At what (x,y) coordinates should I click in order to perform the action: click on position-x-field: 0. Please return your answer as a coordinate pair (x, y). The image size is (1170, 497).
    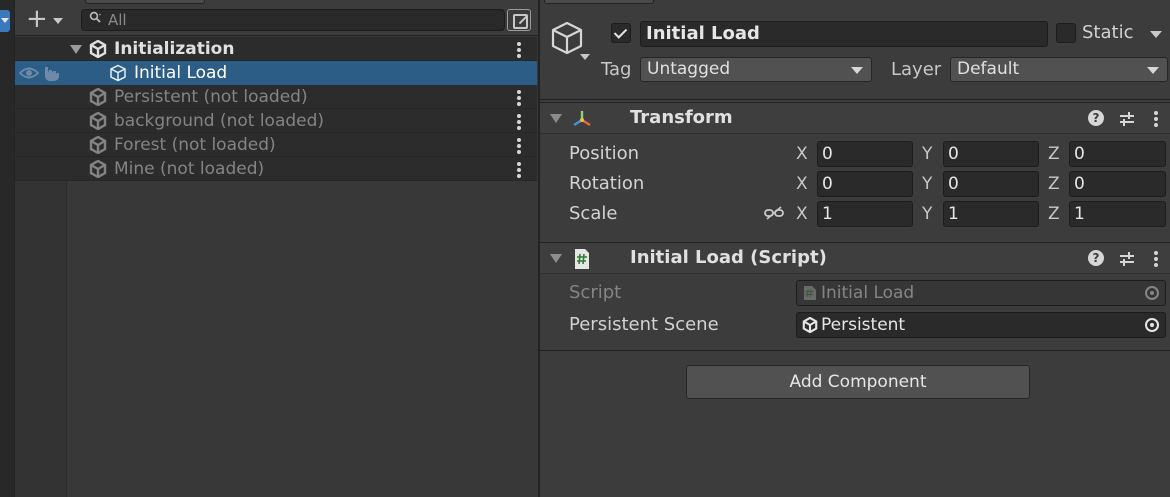
    Looking at the image, I should click on (865, 154).